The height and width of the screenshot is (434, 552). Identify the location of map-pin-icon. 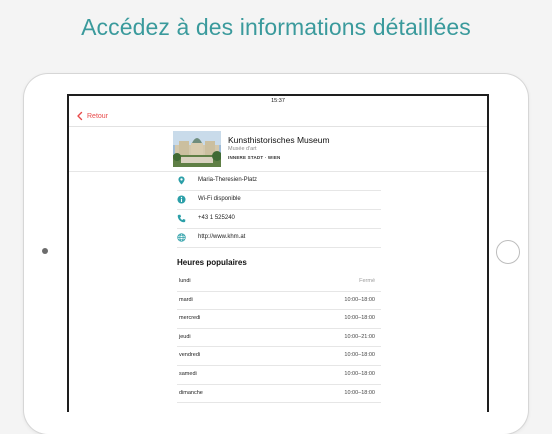
(181, 180).